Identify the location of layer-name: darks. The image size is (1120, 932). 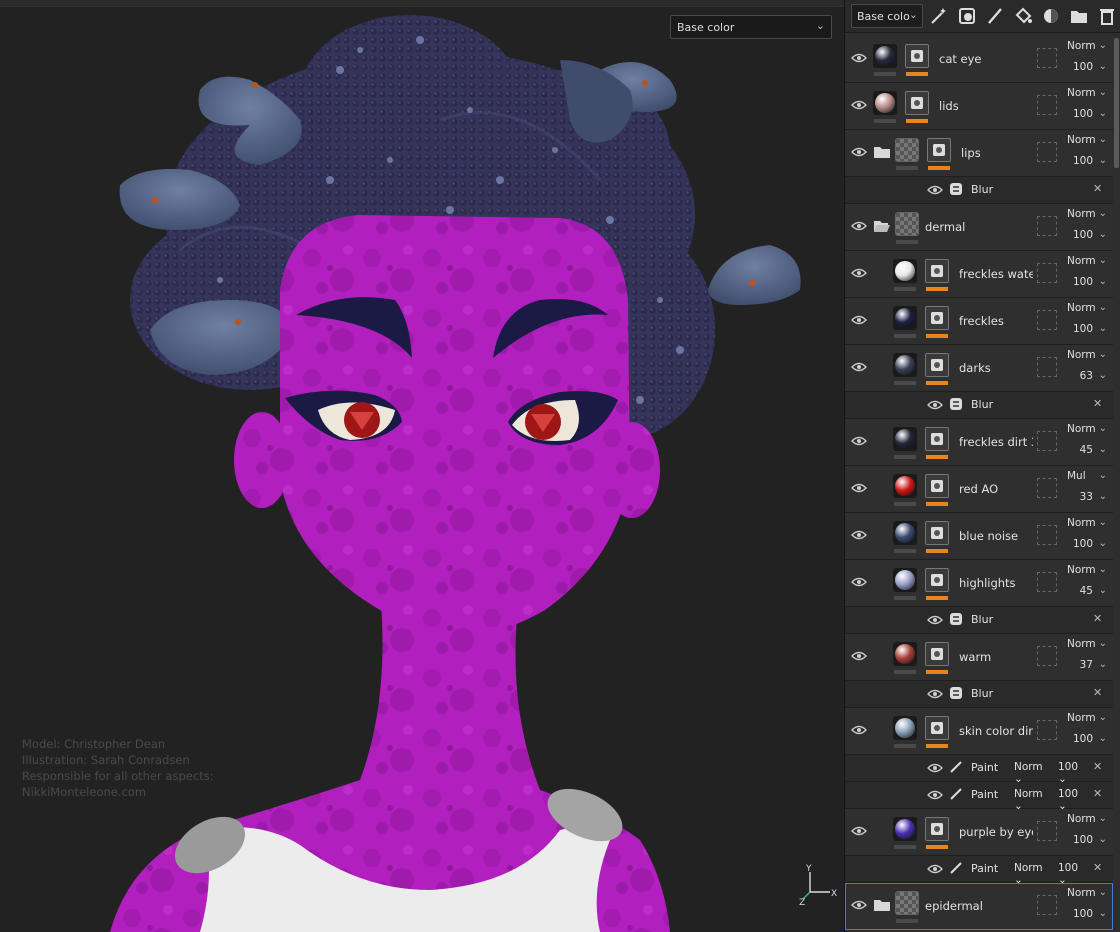
(996, 368).